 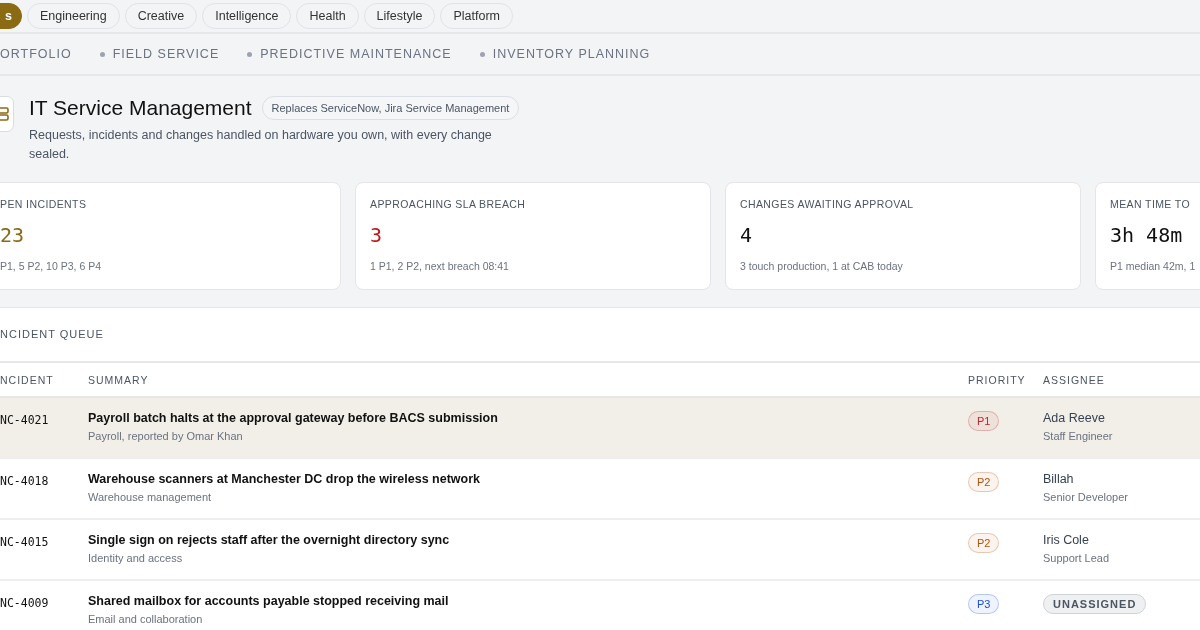 What do you see at coordinates (1147, 235) in the screenshot?
I see `stat-value: 3h 48m` at bounding box center [1147, 235].